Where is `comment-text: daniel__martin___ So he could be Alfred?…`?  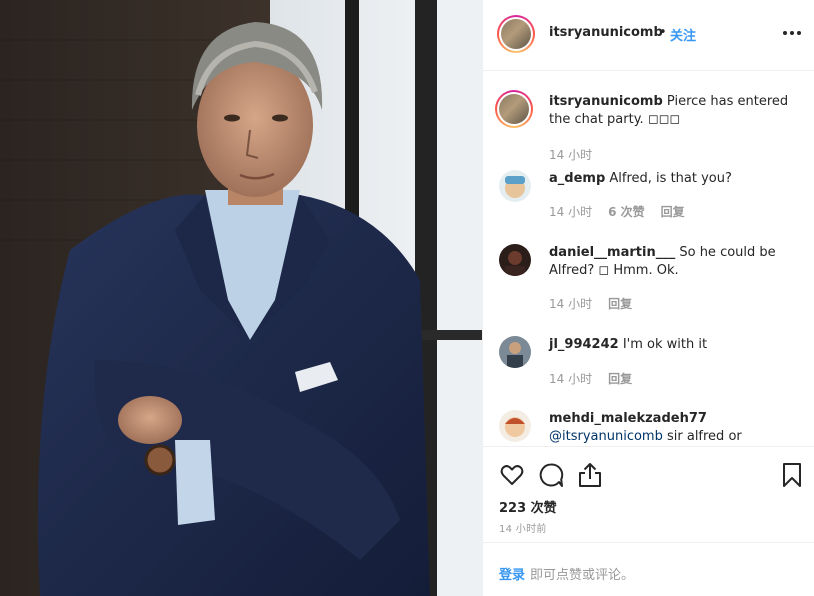 comment-text: daniel__martin___ So he could be Alfred?… is located at coordinates (669, 262).